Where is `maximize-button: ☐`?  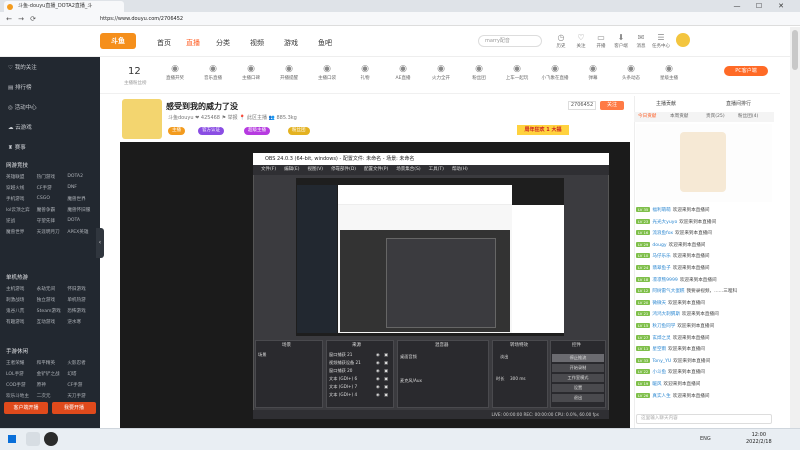
maximize-button: ☐ is located at coordinates (759, 6).